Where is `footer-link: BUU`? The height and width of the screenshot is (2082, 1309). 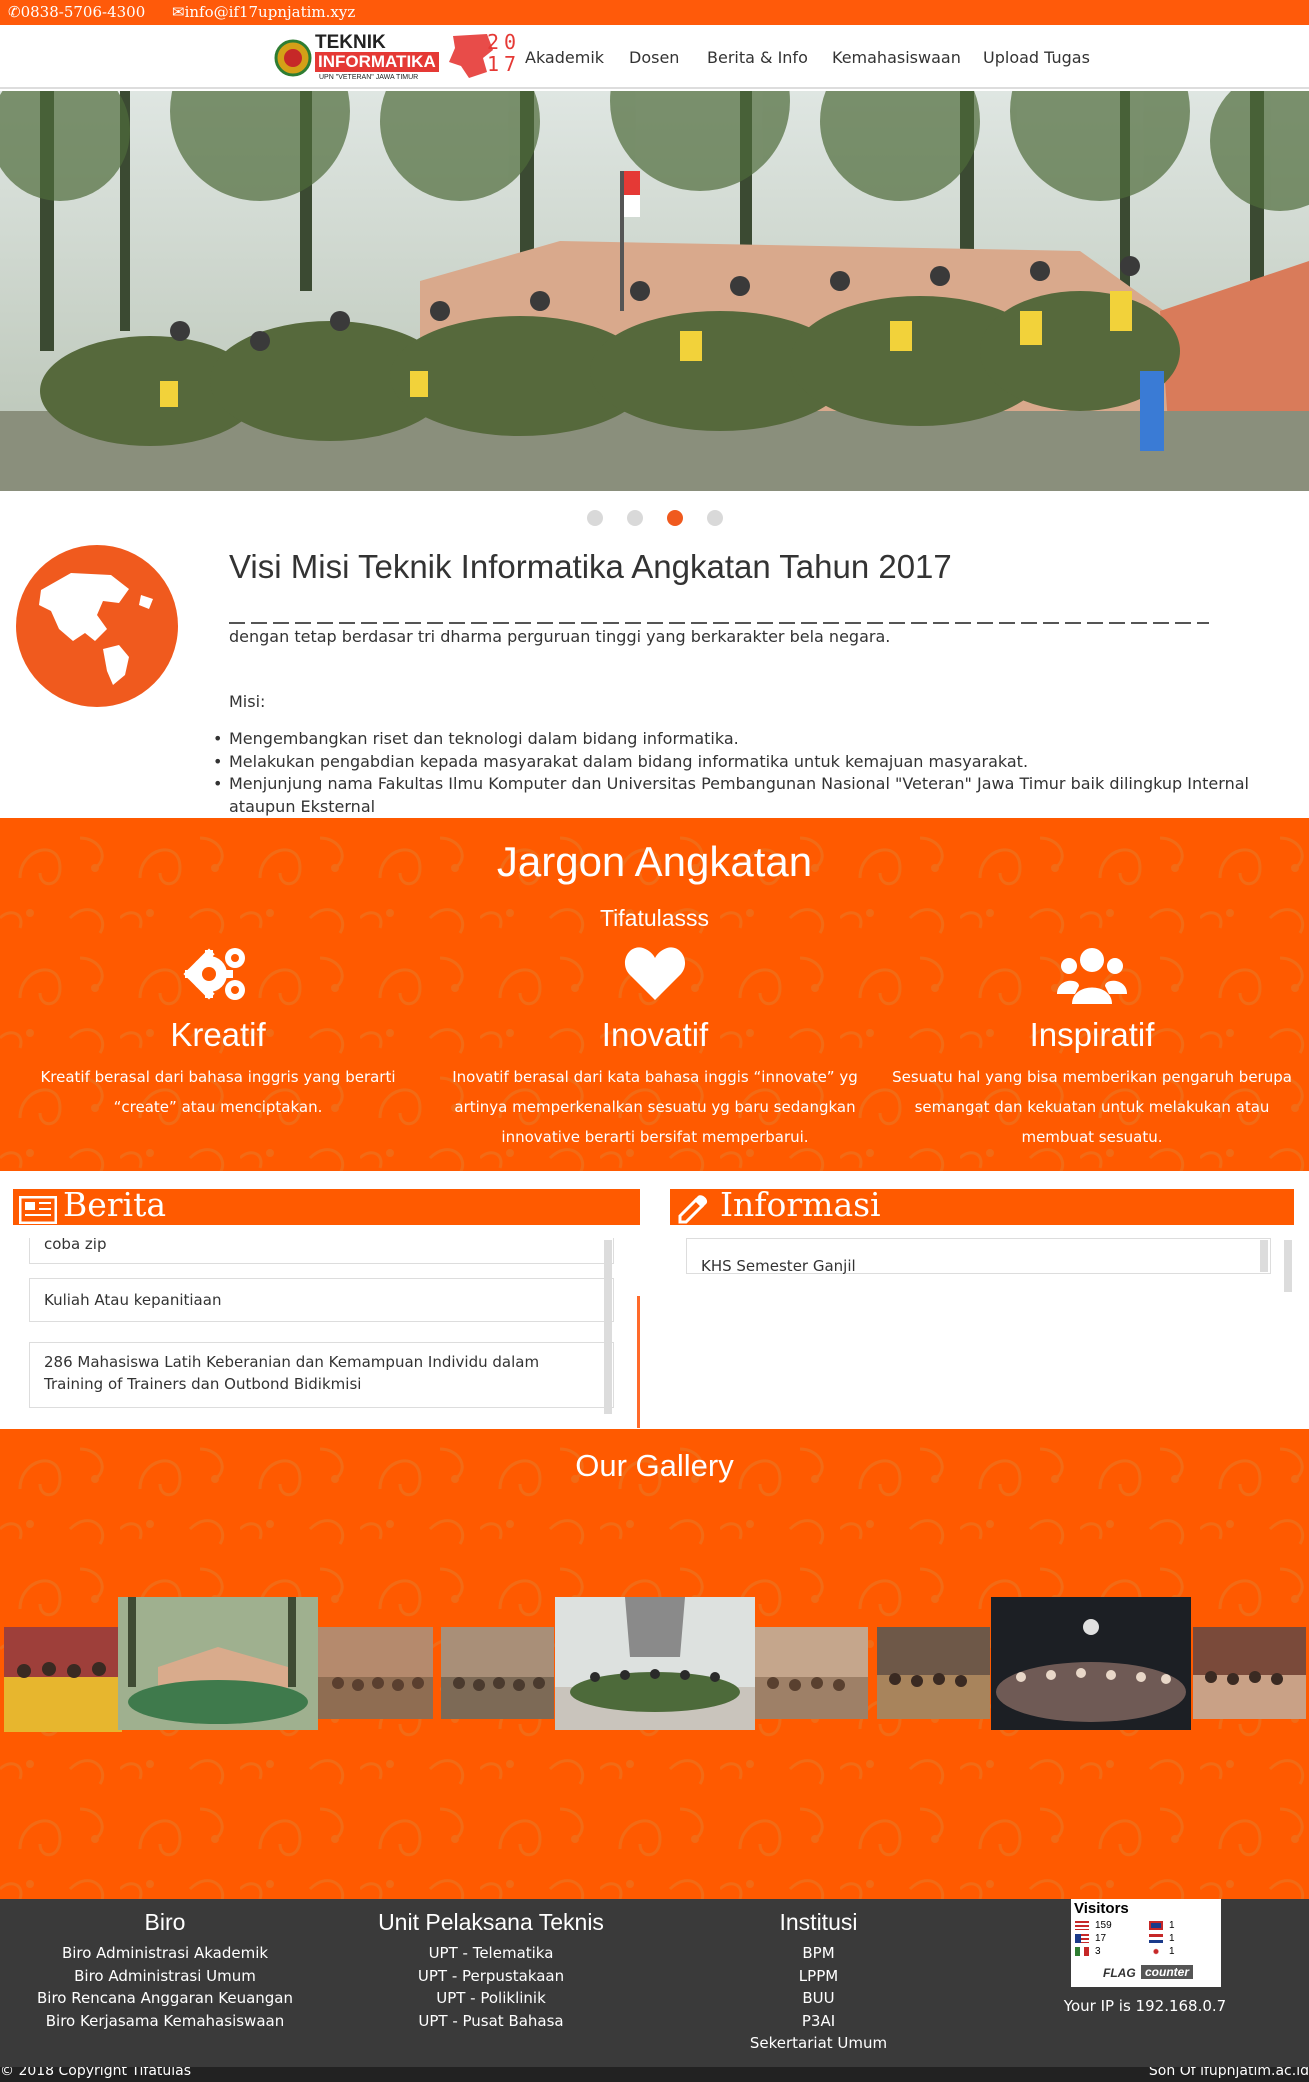
footer-link: BUU is located at coordinates (818, 1998).